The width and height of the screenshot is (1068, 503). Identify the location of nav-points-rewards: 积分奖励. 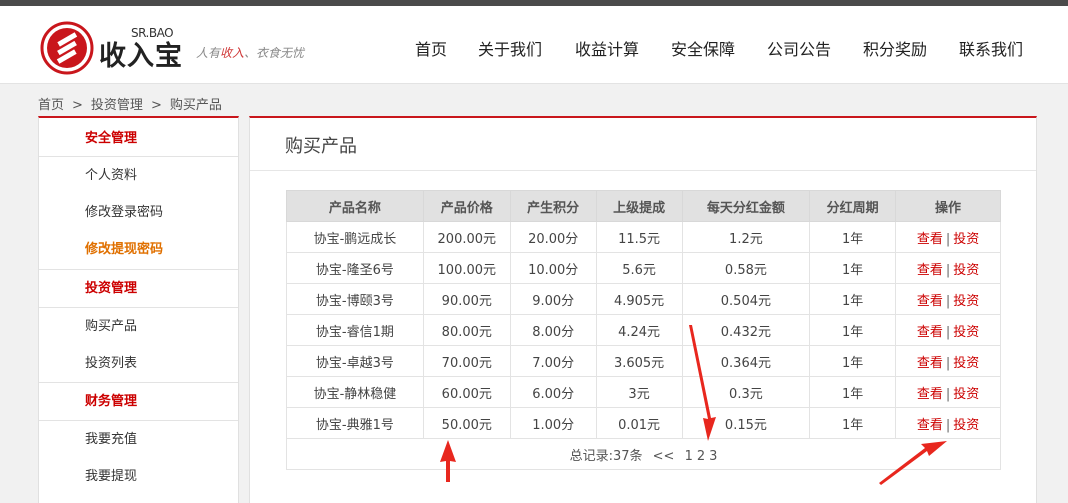
(895, 48).